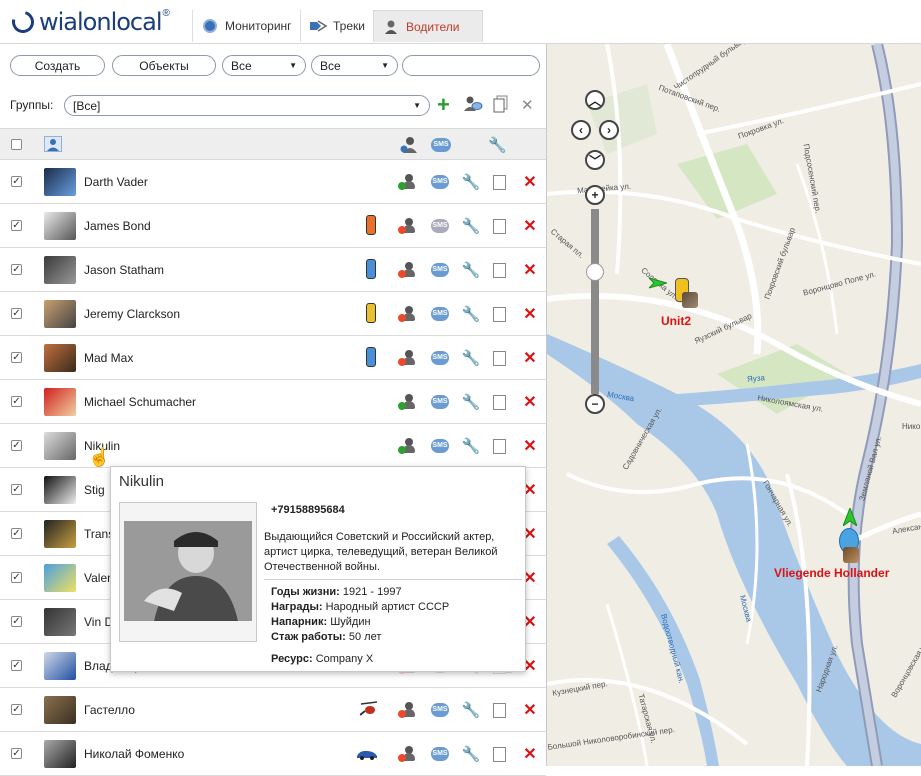  Describe the element at coordinates (581, 130) in the screenshot. I see `pan-left-button: ‹` at that location.